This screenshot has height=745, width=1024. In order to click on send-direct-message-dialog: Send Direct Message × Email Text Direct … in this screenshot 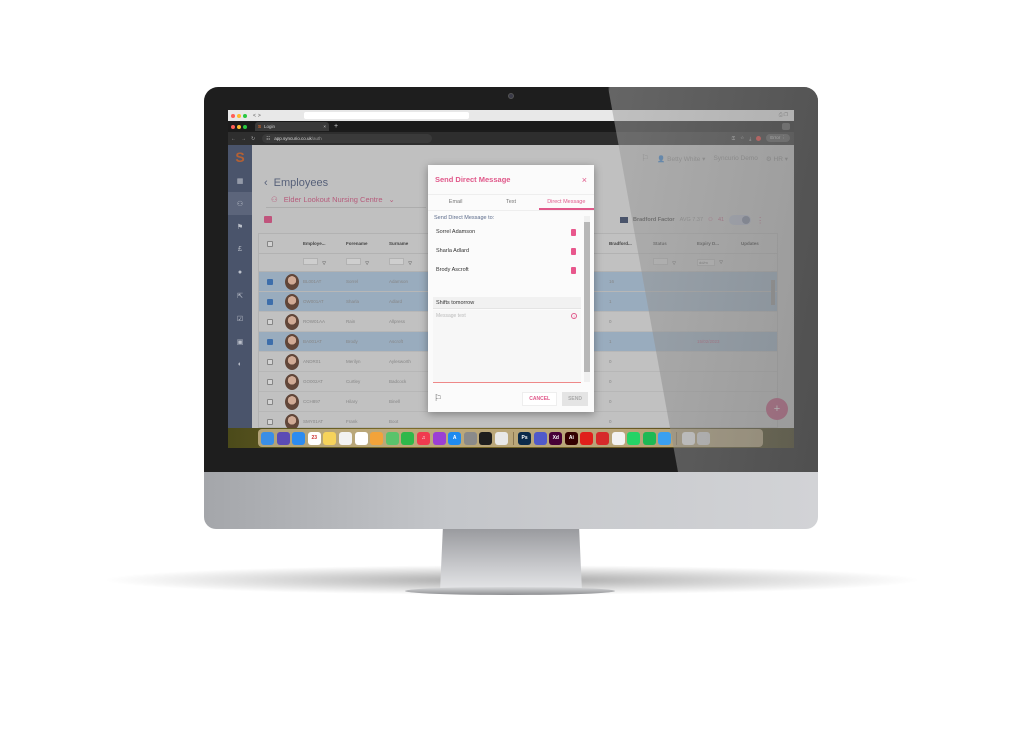, I will do `click(511, 288)`.